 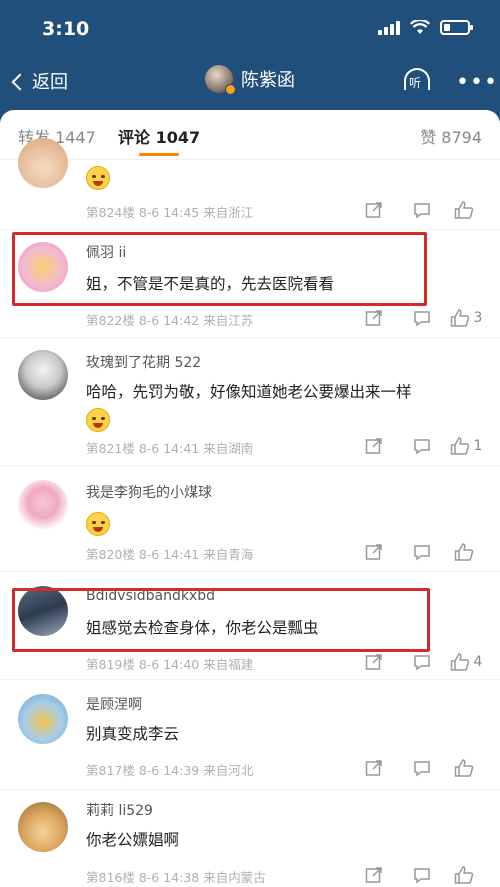 What do you see at coordinates (420, 27) in the screenshot?
I see `wifi-icon` at bounding box center [420, 27].